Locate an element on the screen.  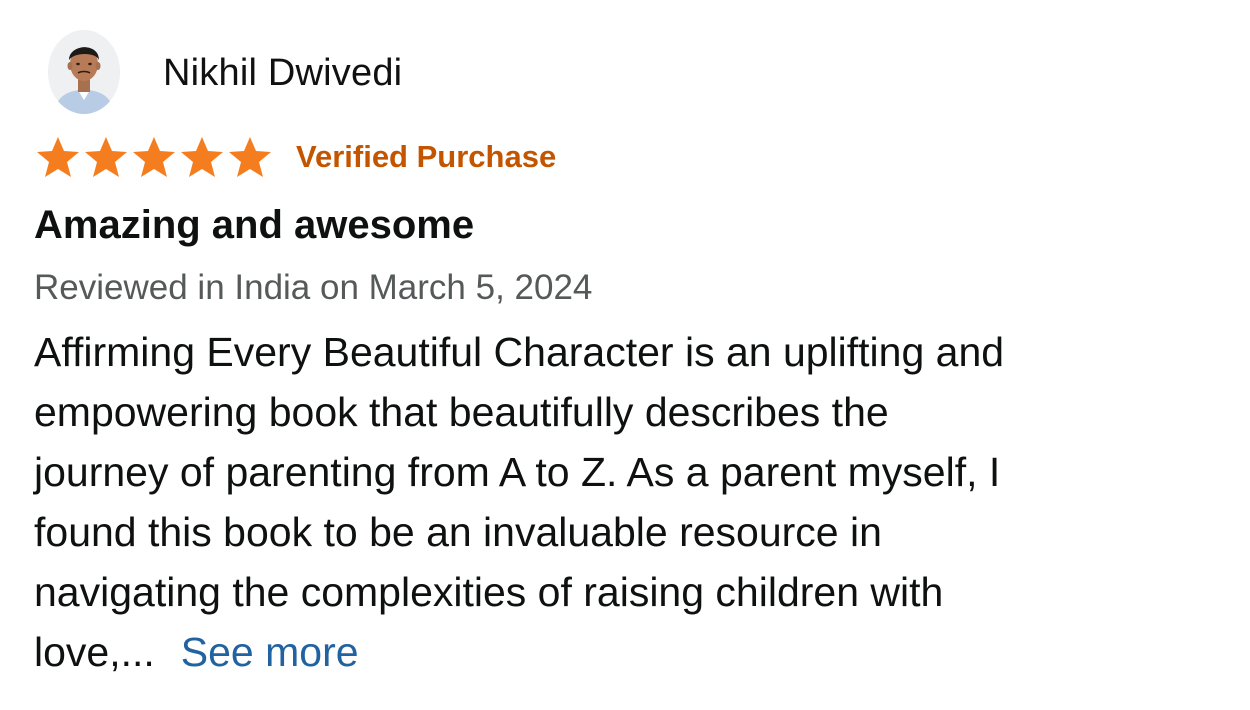
person-avatar-icon is located at coordinates (84, 72).